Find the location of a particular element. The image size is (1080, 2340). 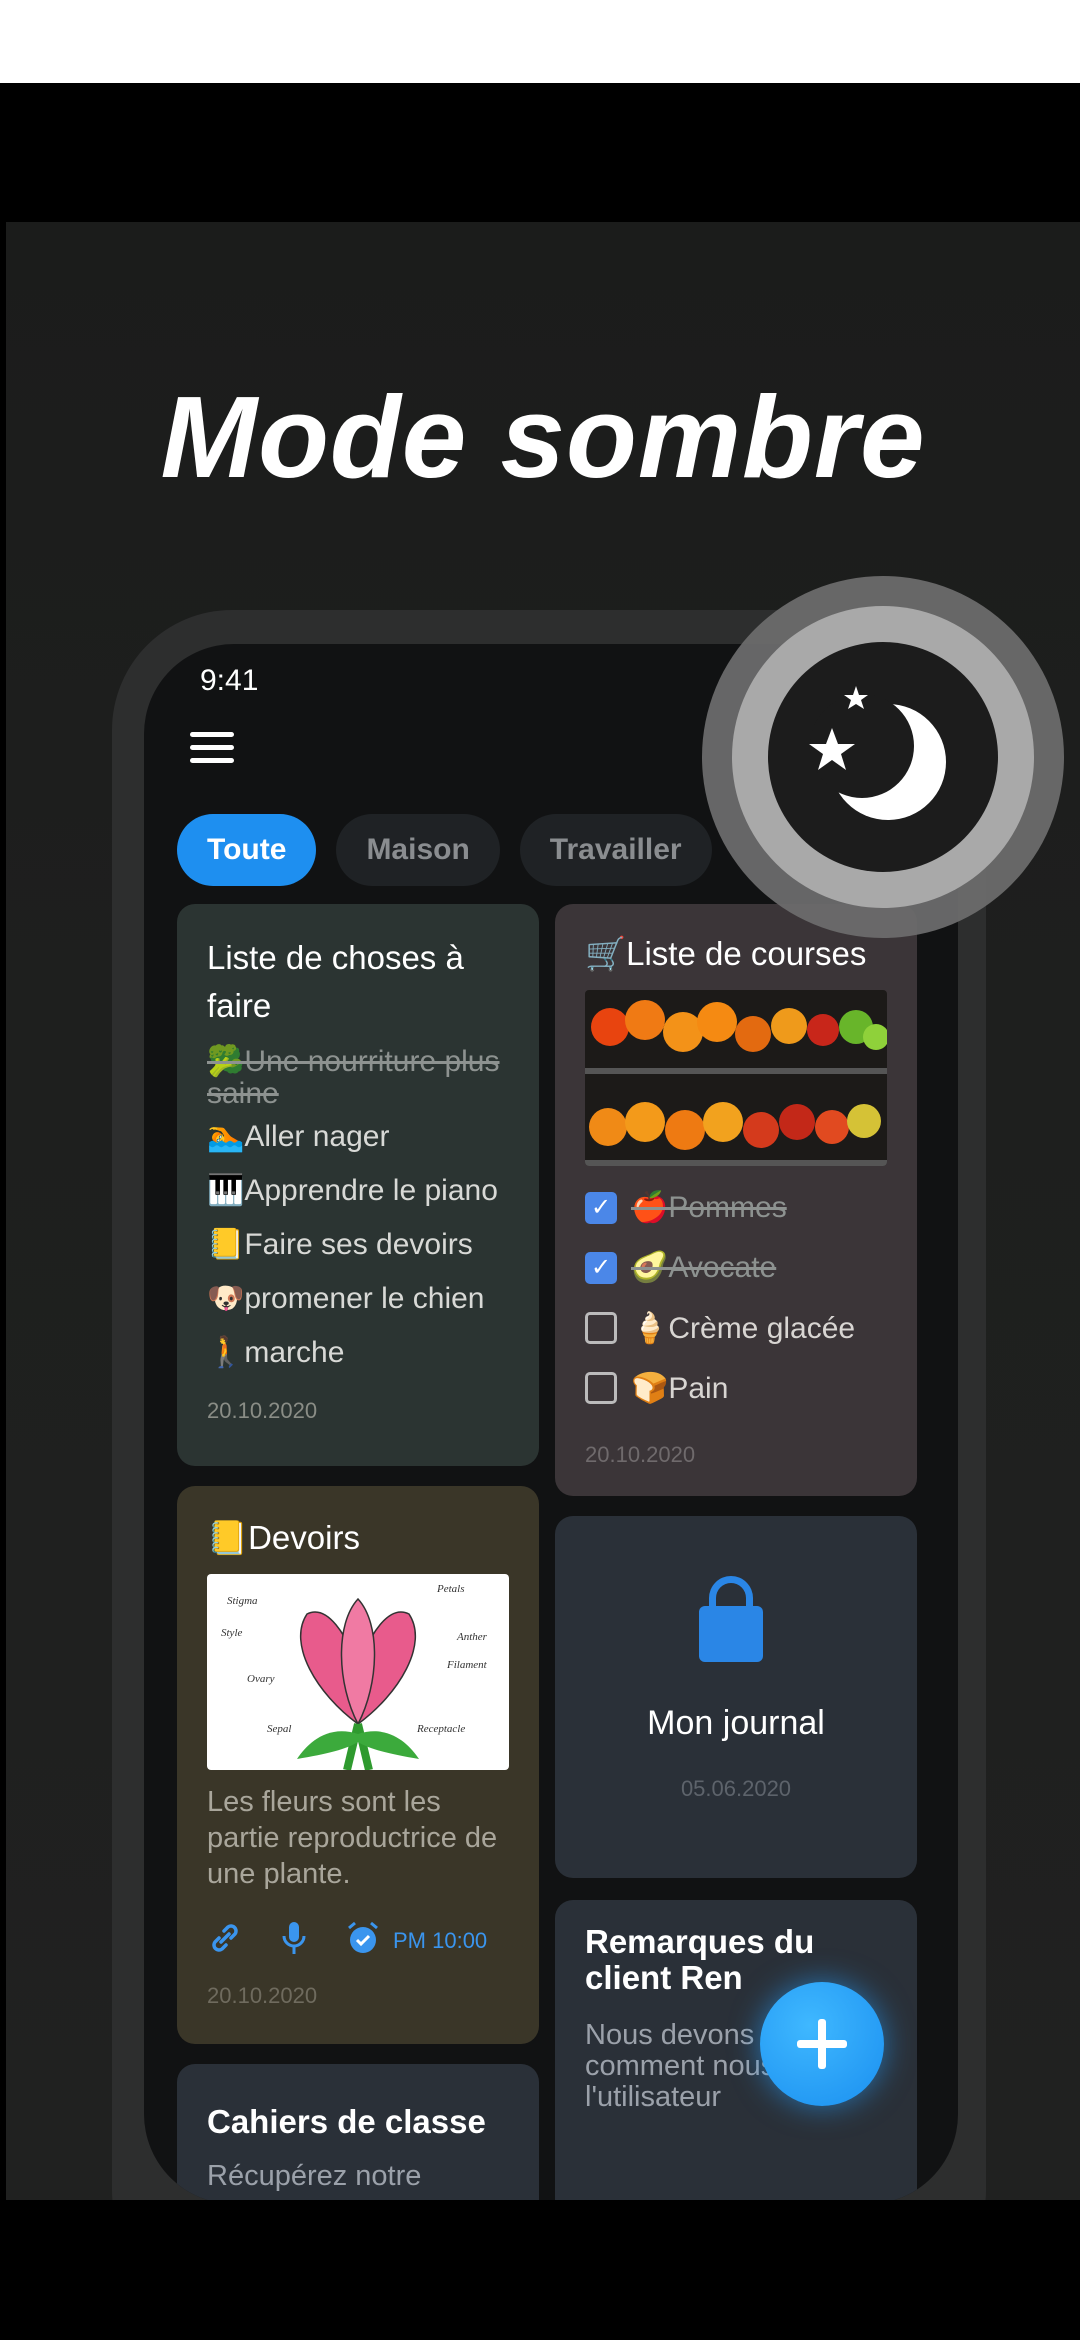

todo-item: 🎹Apprendre le piano is located at coordinates (352, 1190).